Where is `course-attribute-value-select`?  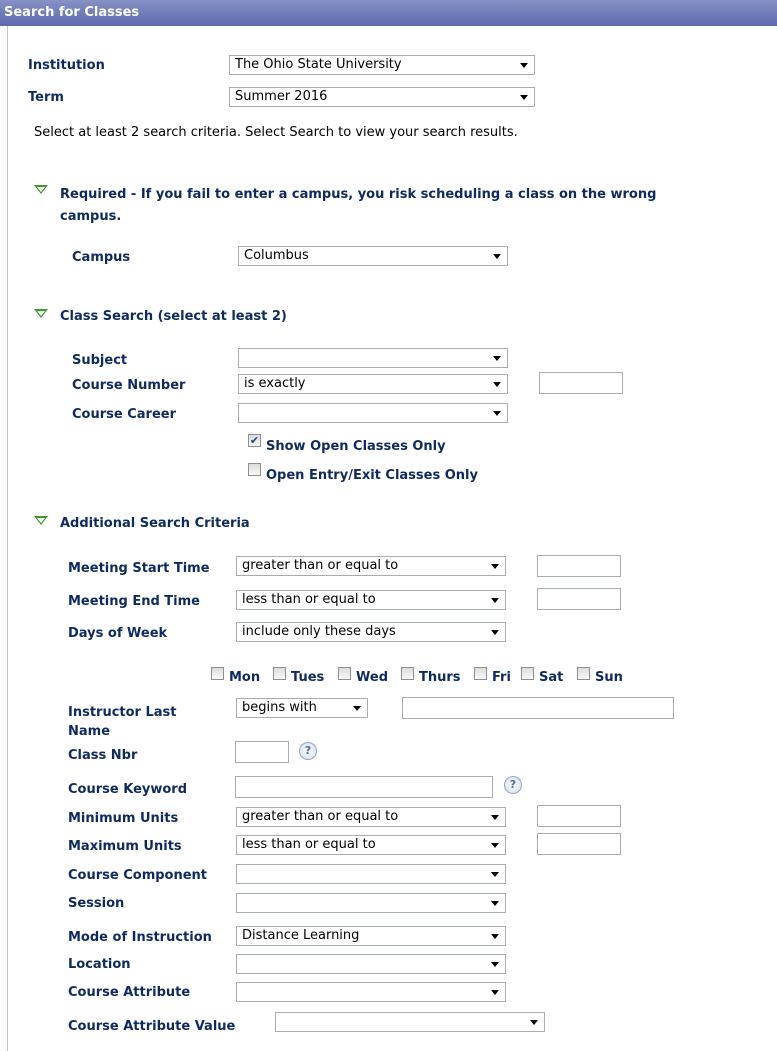 course-attribute-value-select is located at coordinates (410, 1022).